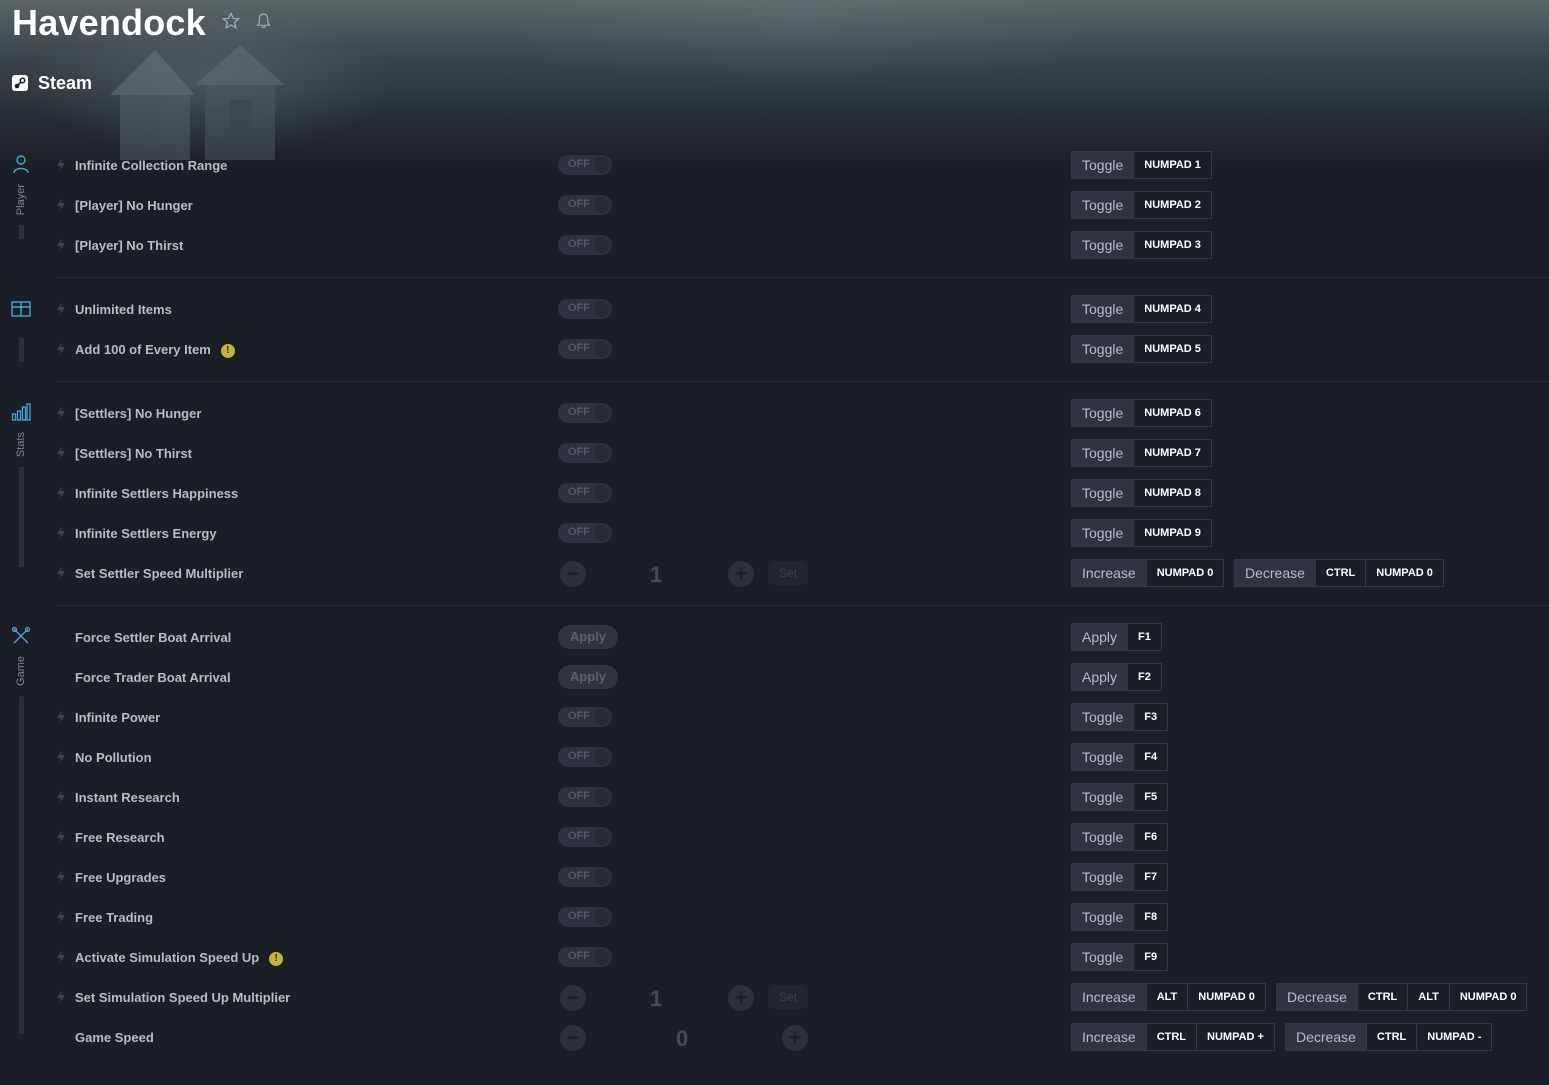 Image resolution: width=1549 pixels, height=1085 pixels. What do you see at coordinates (1116, 677) in the screenshot?
I see `hotkey-apply: Apply F2` at bounding box center [1116, 677].